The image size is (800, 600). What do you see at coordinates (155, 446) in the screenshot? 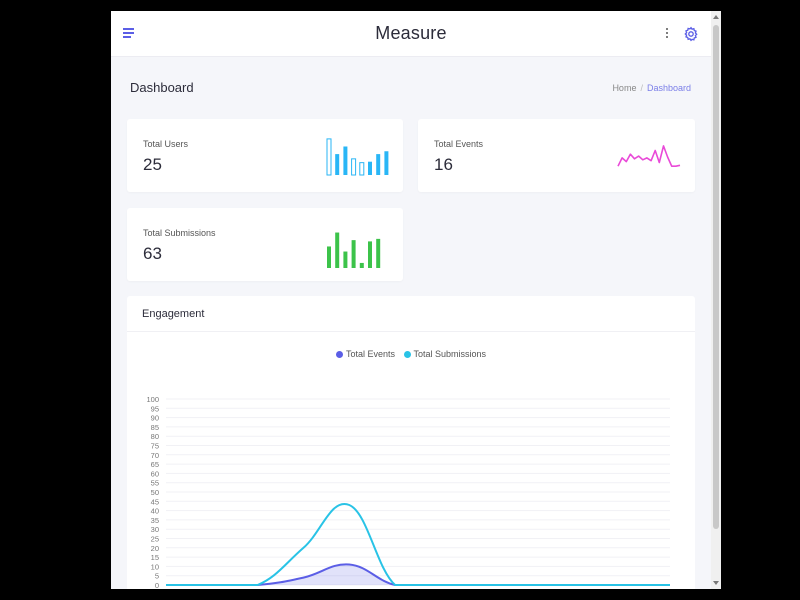
I see `y-tick-label: 75` at bounding box center [155, 446].